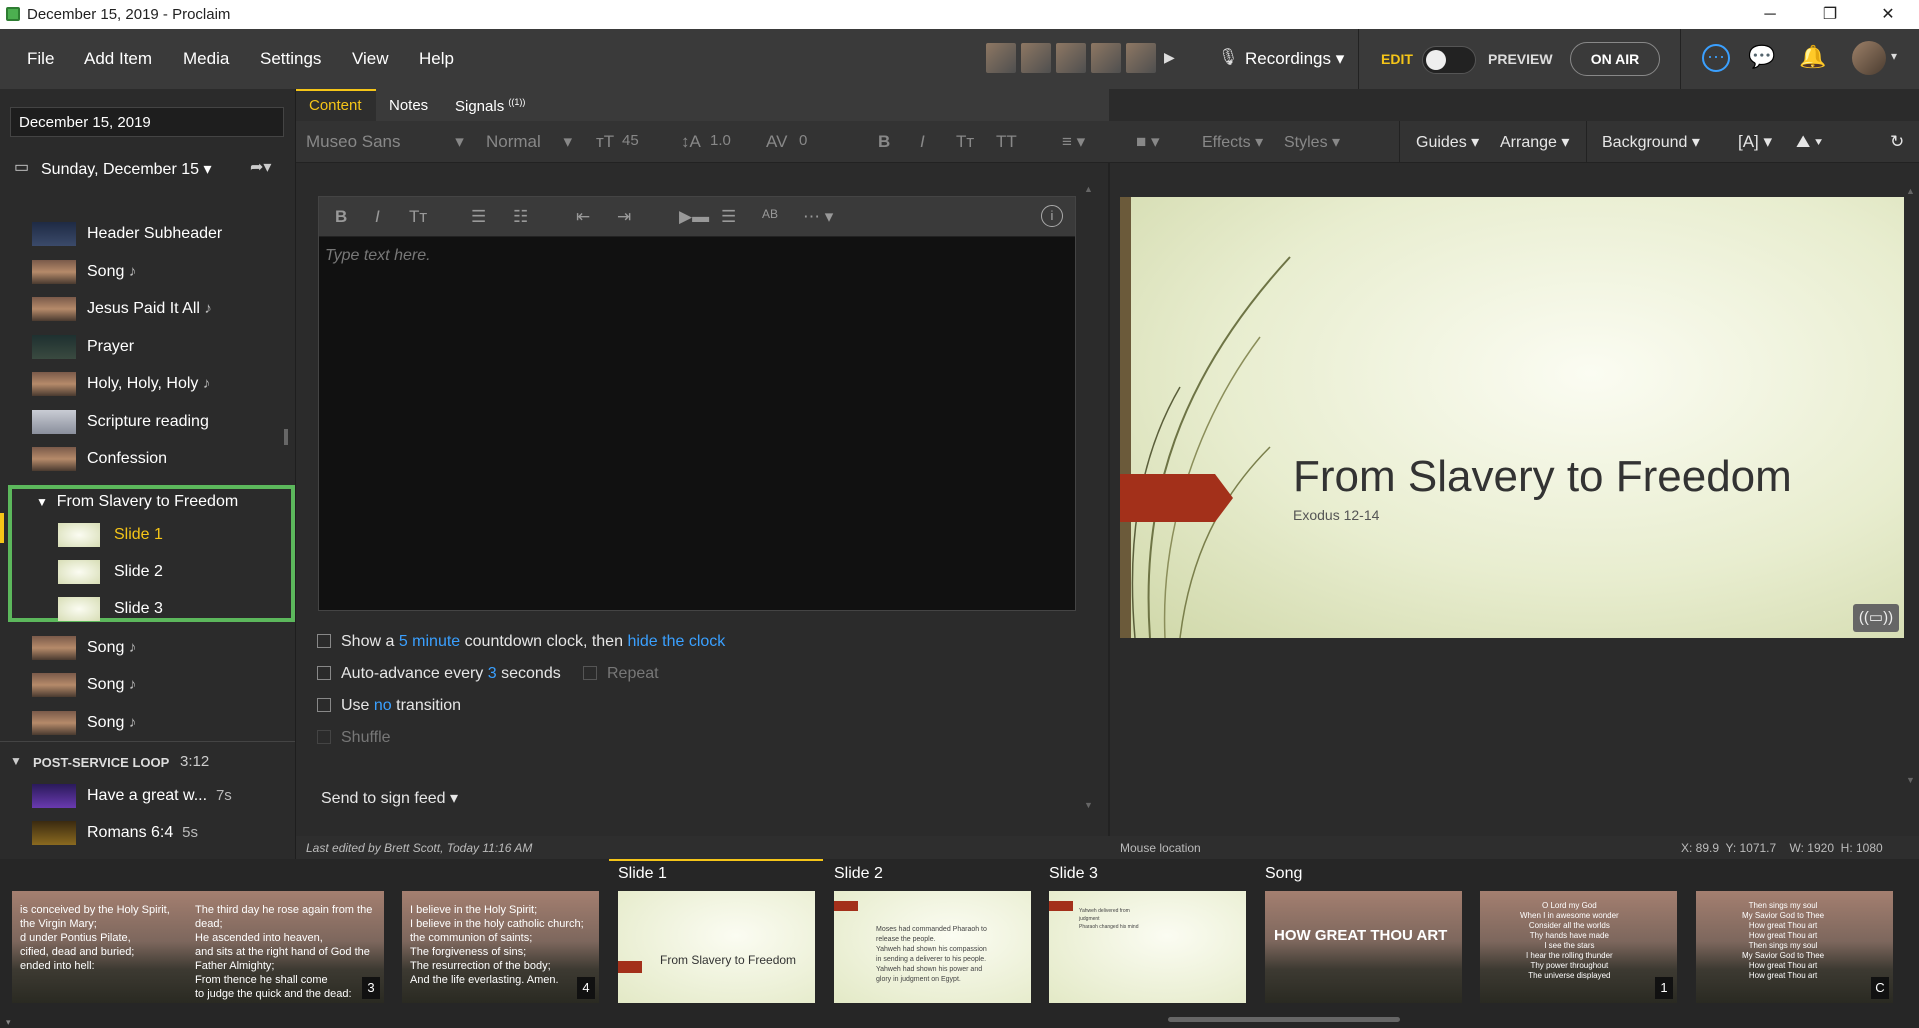 Image resolution: width=1919 pixels, height=1028 pixels. What do you see at coordinates (383, 705) in the screenshot?
I see `transition-link: no` at bounding box center [383, 705].